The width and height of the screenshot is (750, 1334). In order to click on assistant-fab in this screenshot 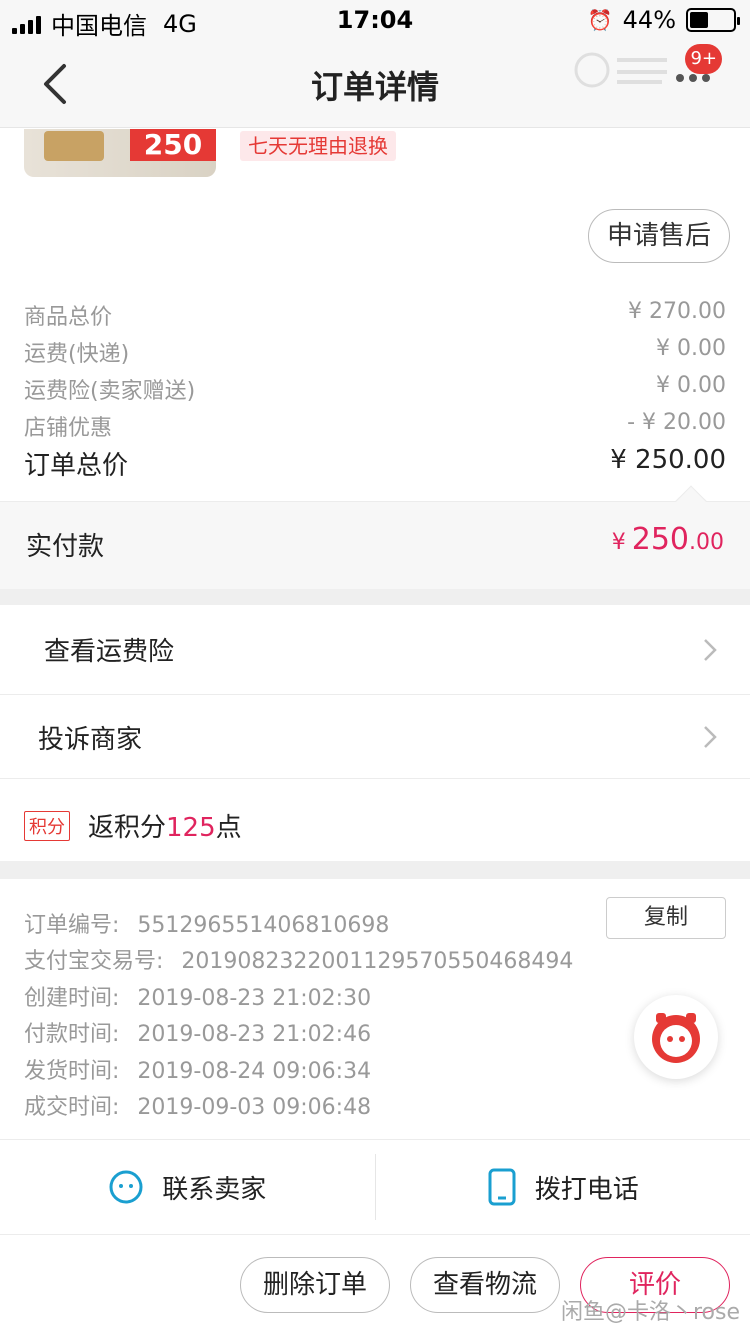, I will do `click(676, 1037)`.